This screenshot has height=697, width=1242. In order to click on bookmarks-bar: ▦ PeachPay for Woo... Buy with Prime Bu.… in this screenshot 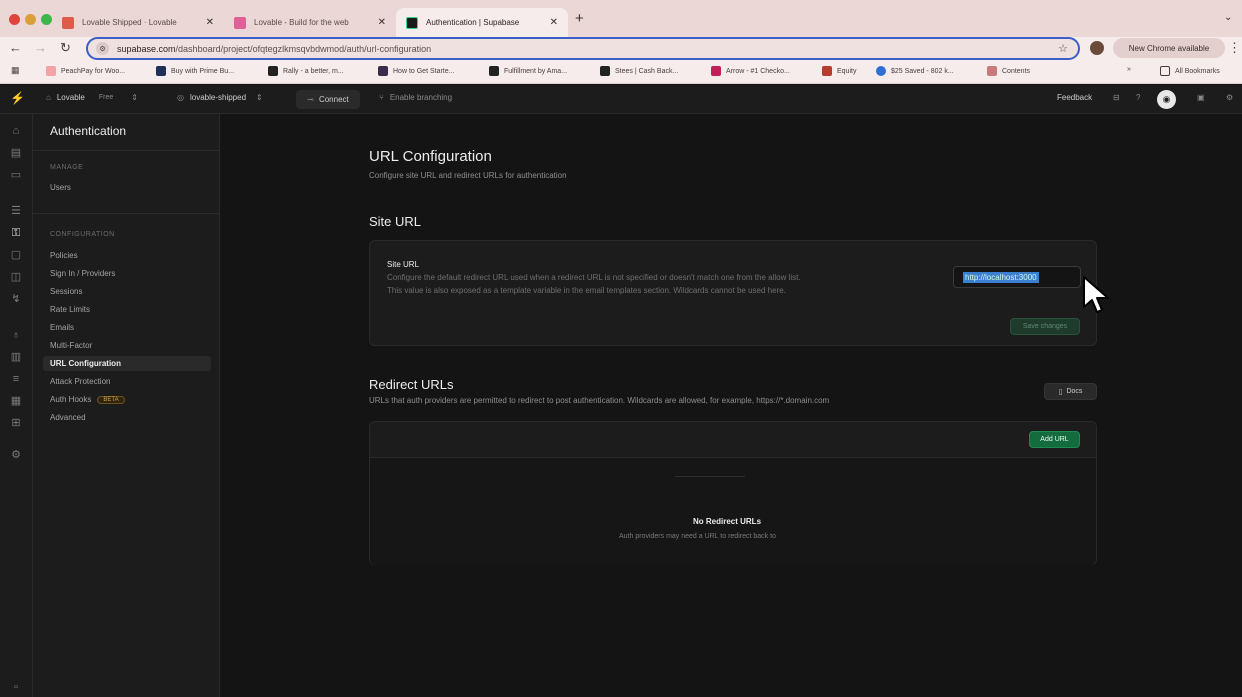, I will do `click(621, 72)`.